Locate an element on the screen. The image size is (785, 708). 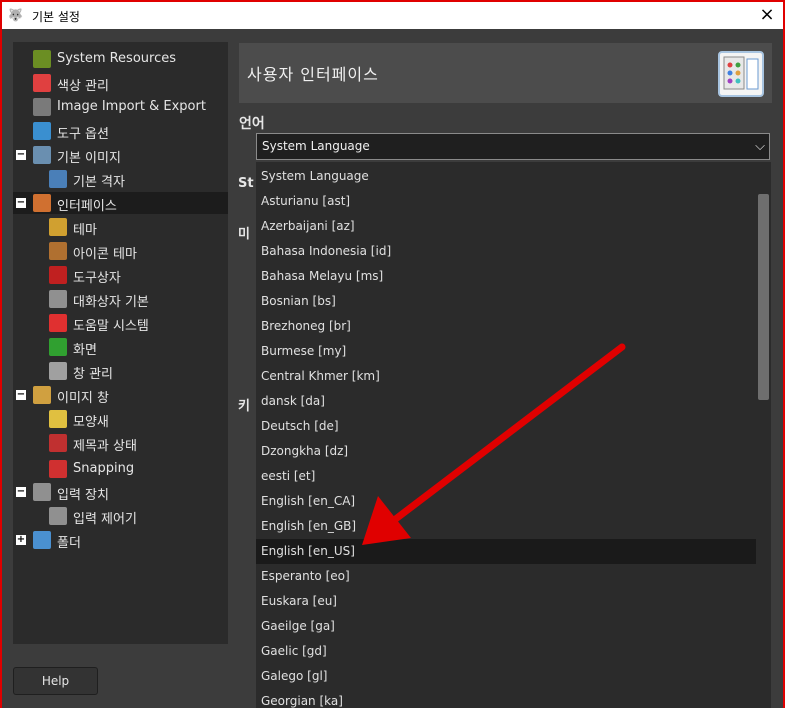
default-image-icon is located at coordinates (42, 155).